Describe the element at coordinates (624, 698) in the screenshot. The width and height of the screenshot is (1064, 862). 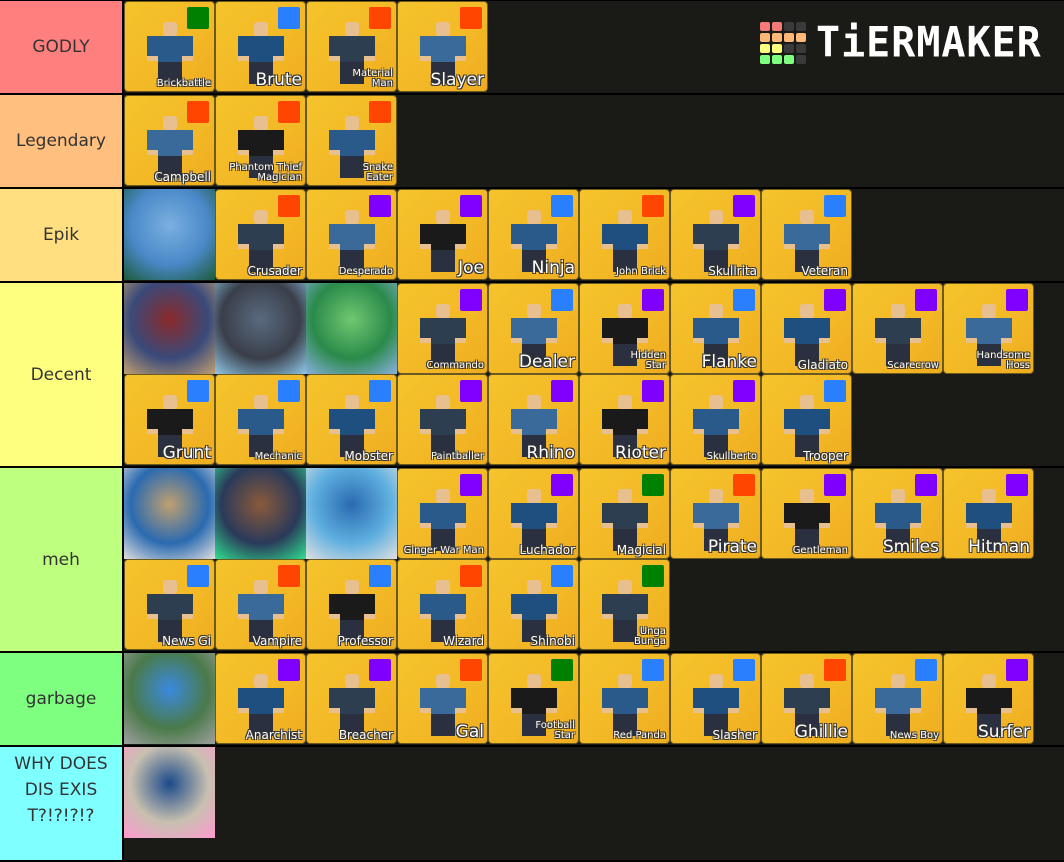
I see `tier-item: Red Panda` at that location.